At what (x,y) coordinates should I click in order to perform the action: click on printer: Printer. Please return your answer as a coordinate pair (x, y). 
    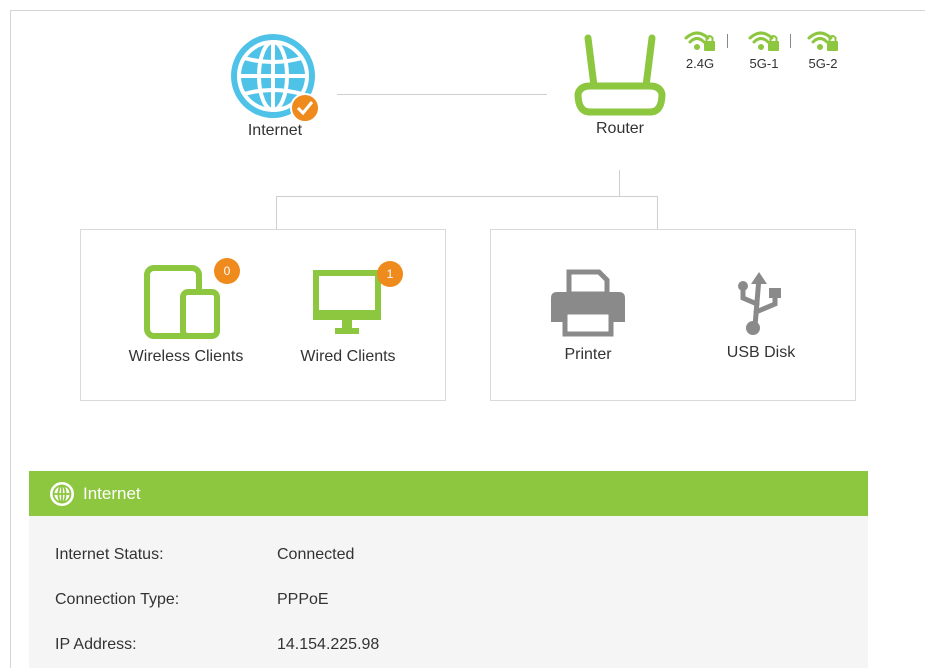
    Looking at the image, I should click on (588, 316).